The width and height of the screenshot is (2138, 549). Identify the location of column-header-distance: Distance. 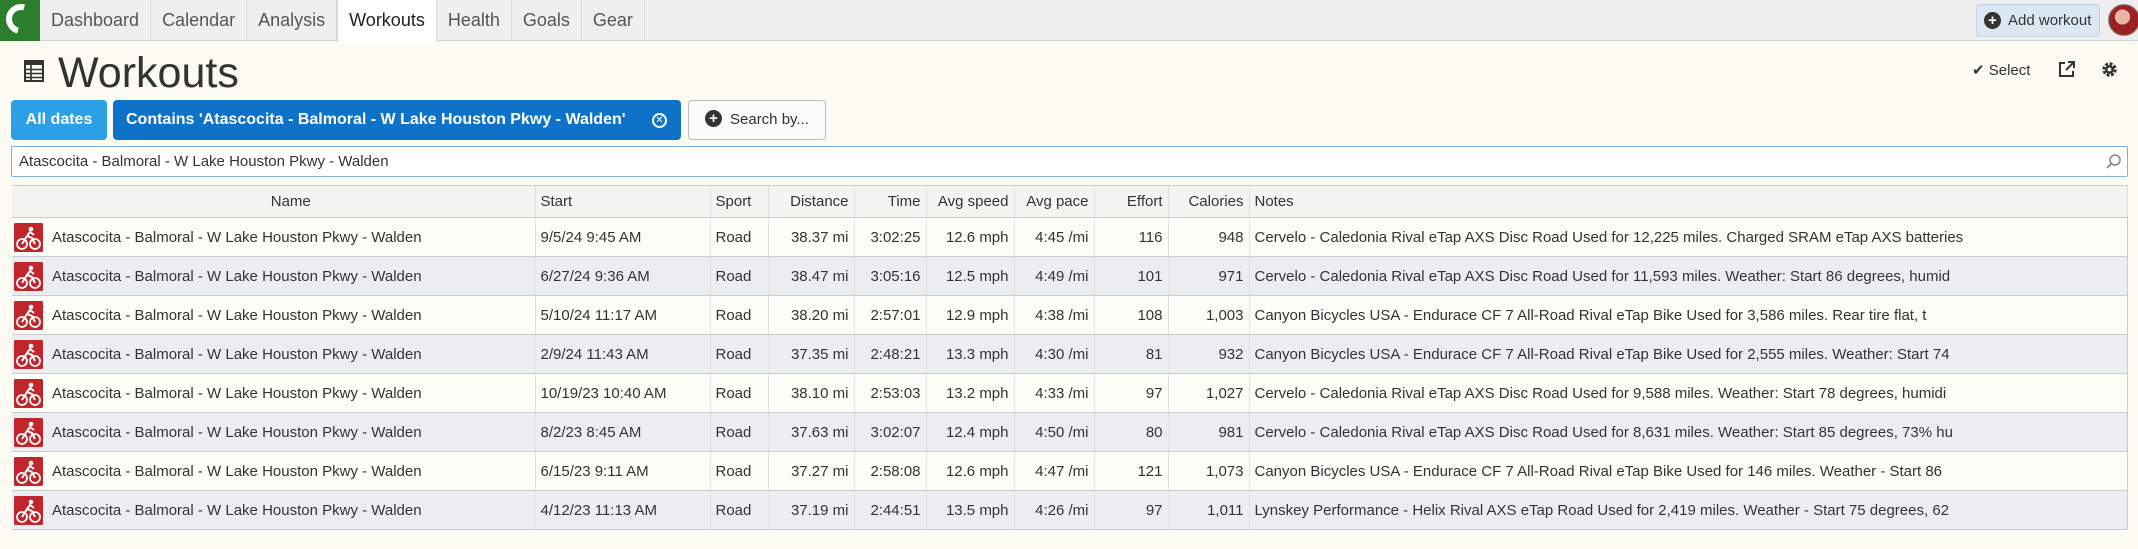
(811, 201).